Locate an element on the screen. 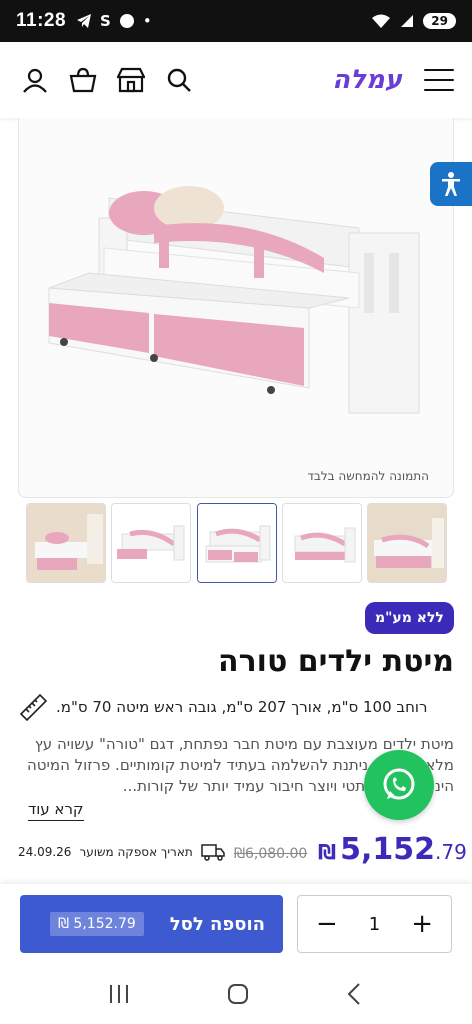 The width and height of the screenshot is (472, 1024). delivery-label: תאריך אספקה משוער is located at coordinates (136, 852).